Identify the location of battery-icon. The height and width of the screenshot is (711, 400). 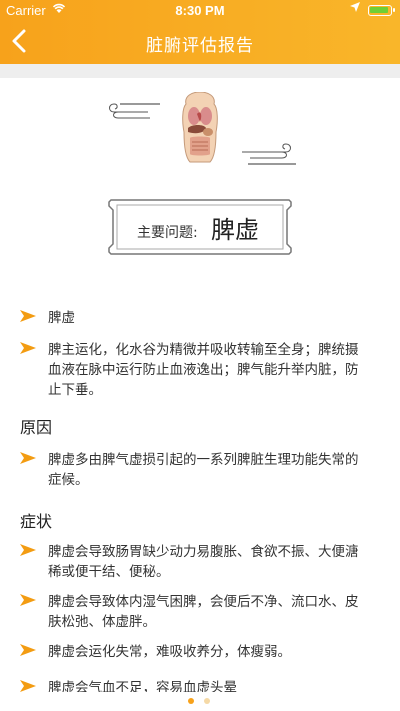
(381, 10).